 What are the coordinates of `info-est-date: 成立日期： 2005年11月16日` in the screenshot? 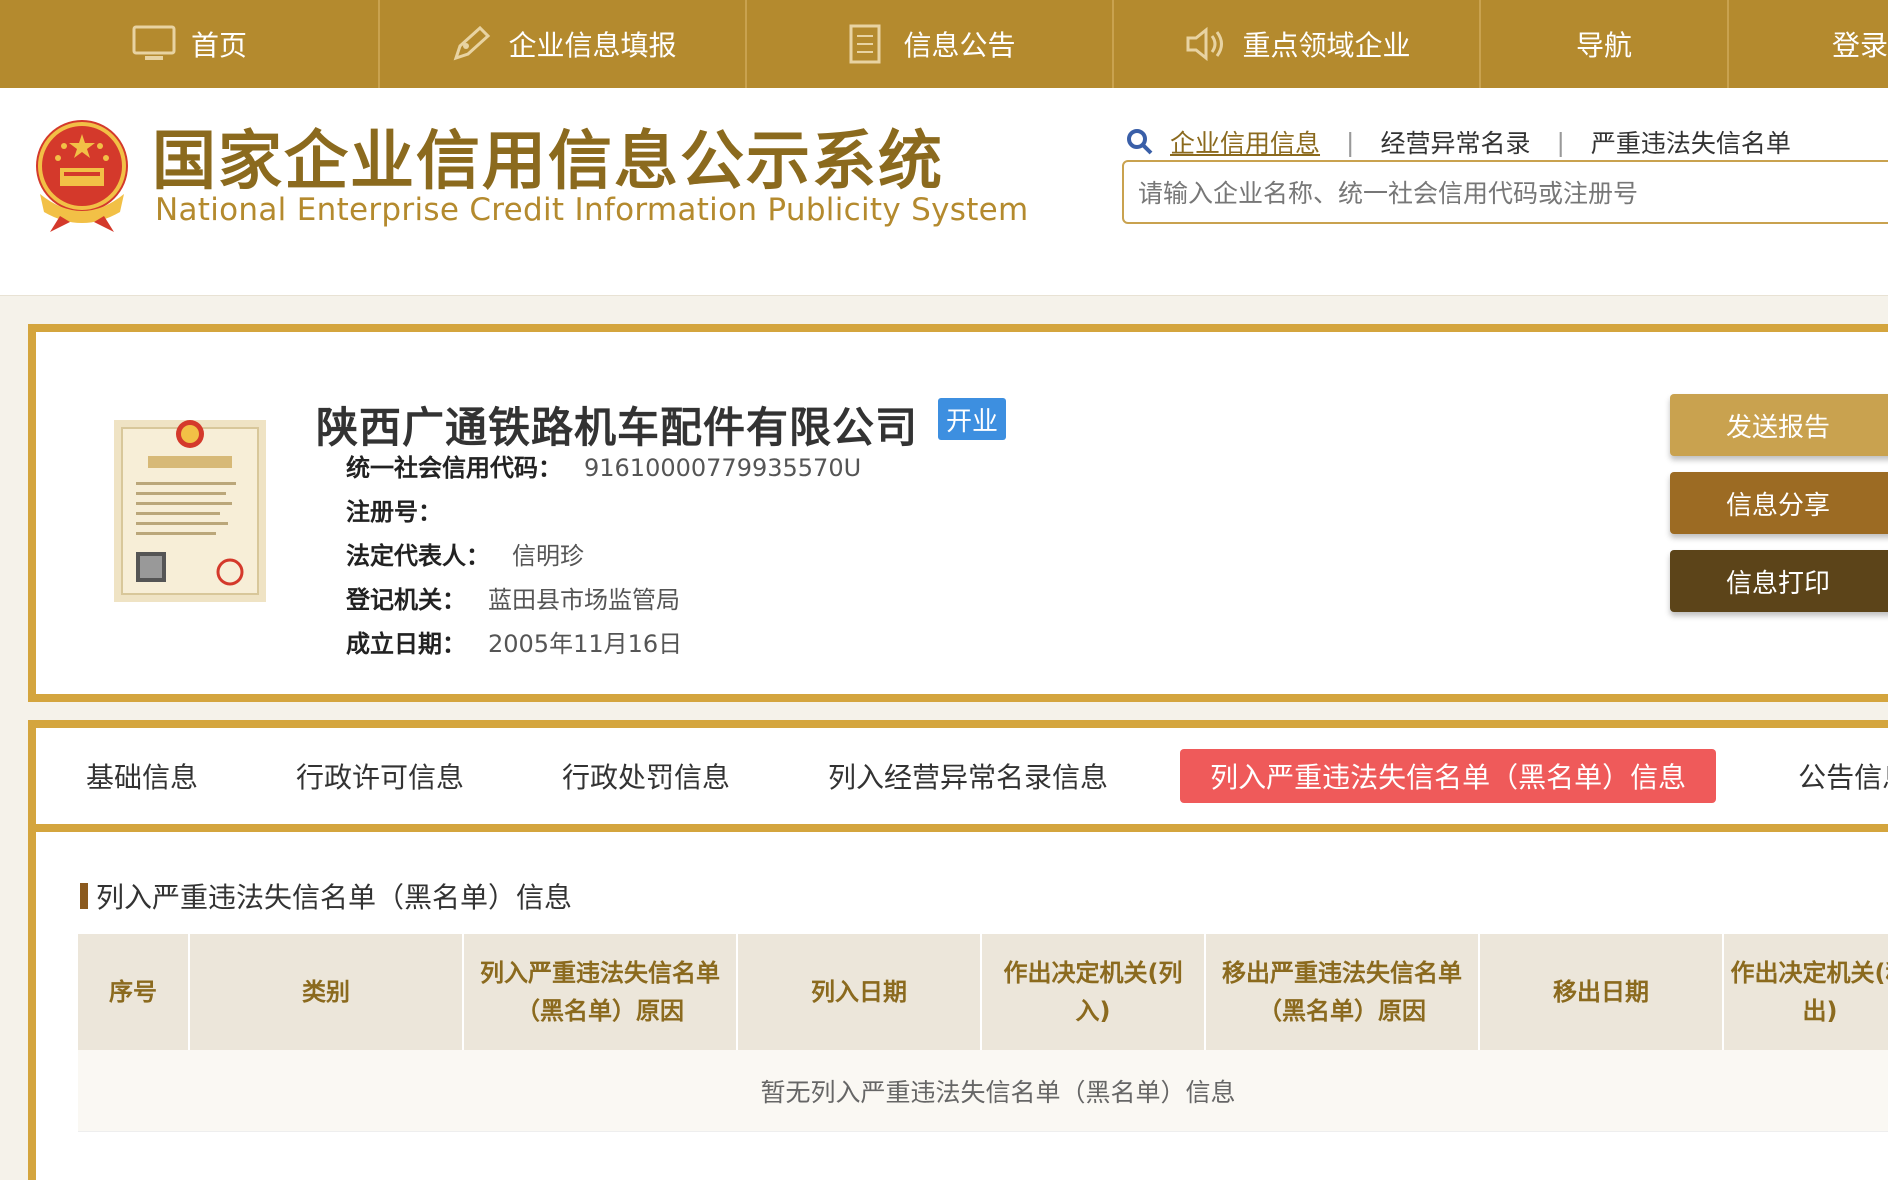 It's located at (514, 641).